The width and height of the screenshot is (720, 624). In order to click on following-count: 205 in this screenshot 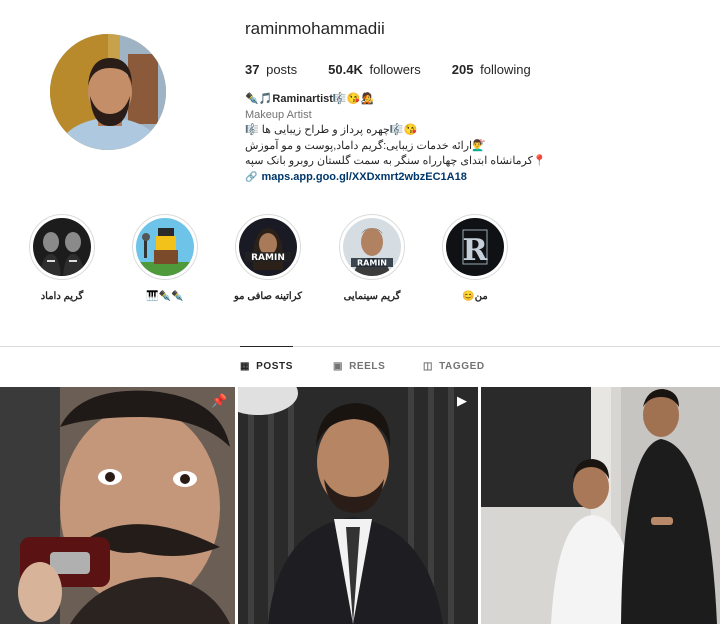, I will do `click(462, 69)`.